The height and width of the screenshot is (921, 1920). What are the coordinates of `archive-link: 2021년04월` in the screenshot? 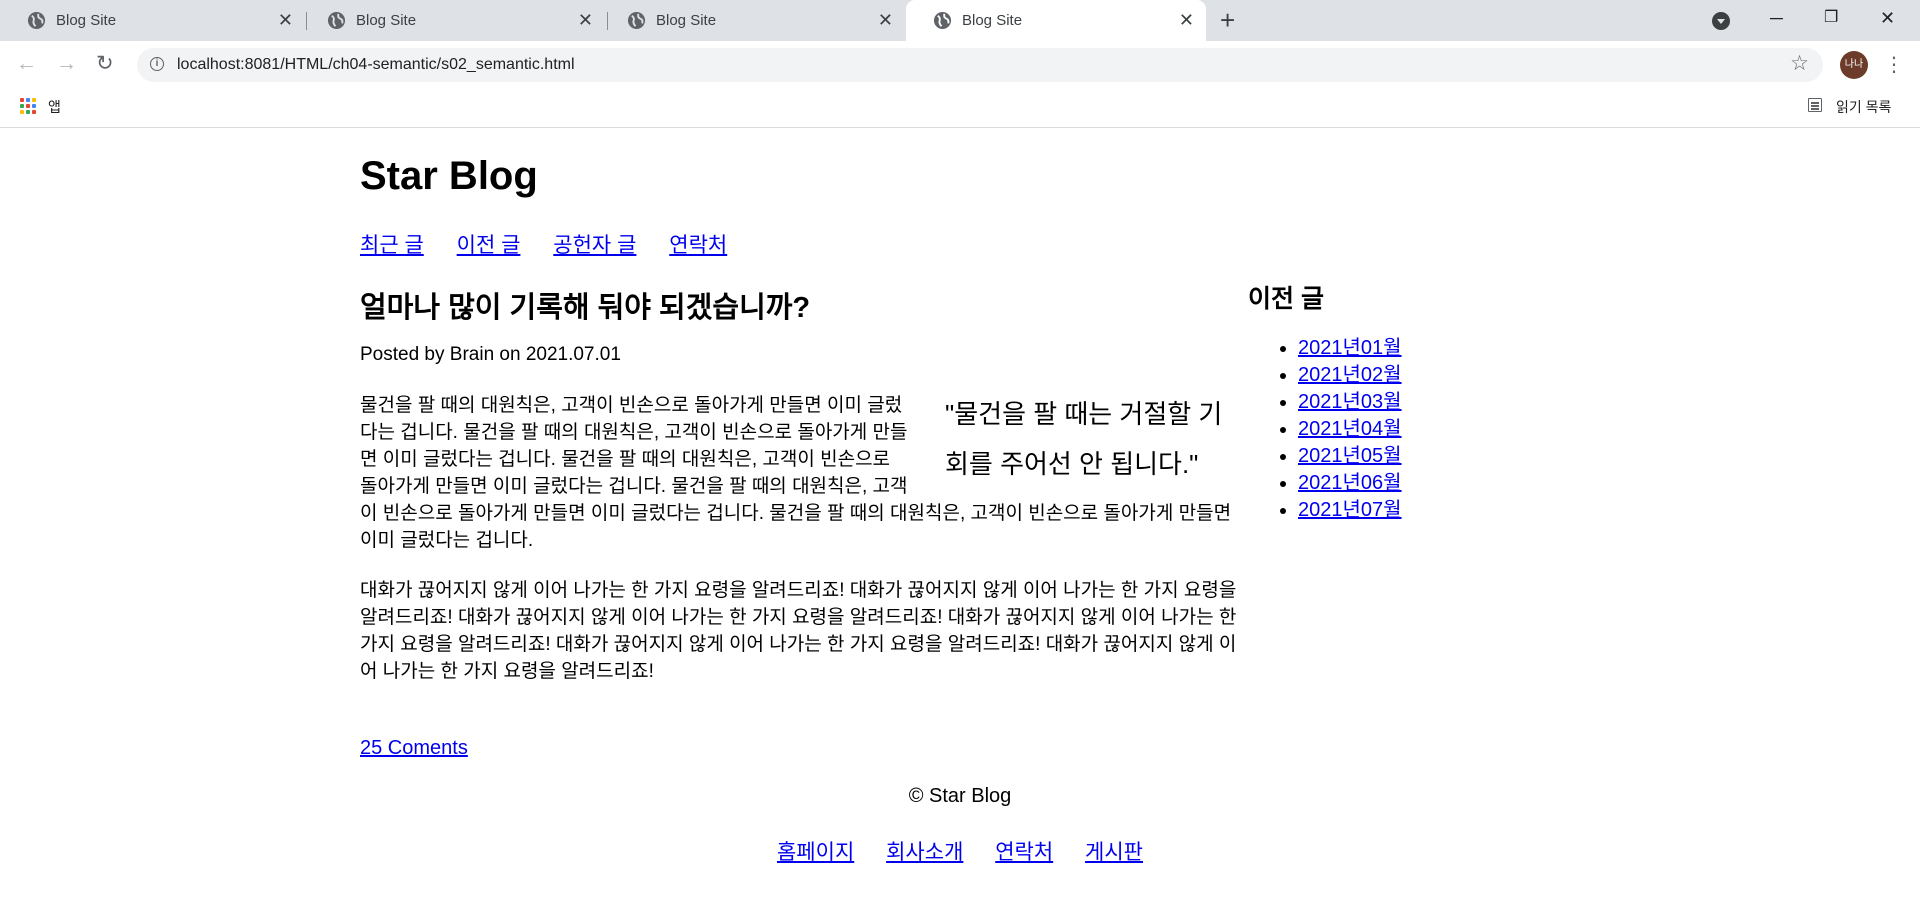 It's located at (1350, 429).